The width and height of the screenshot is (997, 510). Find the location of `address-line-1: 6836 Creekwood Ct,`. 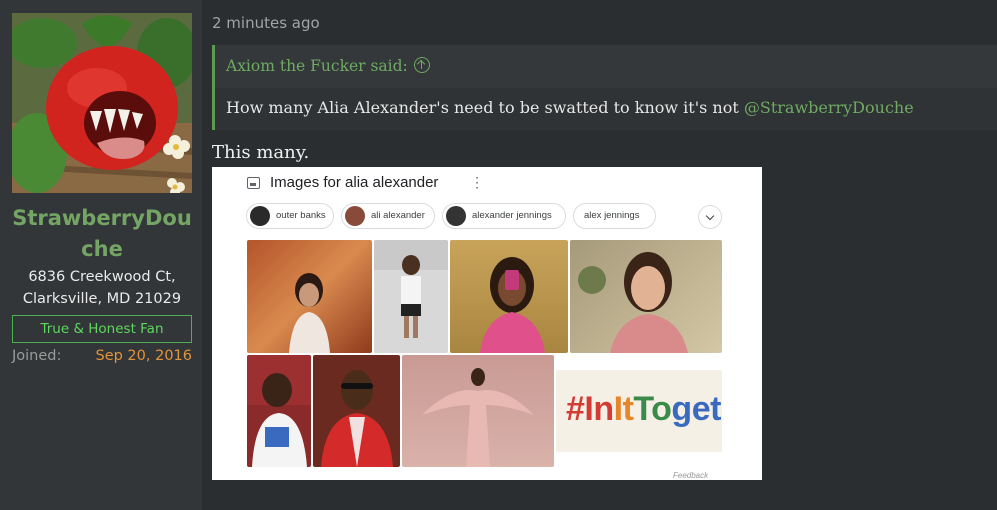

address-line-1: 6836 Creekwood Ct, is located at coordinates (102, 277).